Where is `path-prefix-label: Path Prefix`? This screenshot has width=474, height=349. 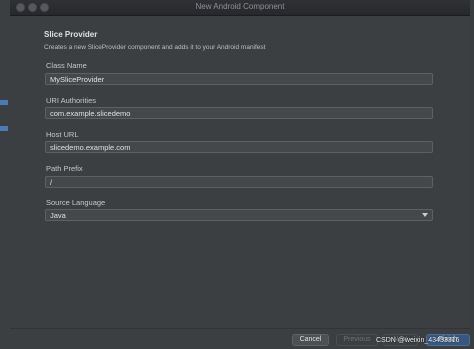
path-prefix-label: Path Prefix is located at coordinates (64, 168).